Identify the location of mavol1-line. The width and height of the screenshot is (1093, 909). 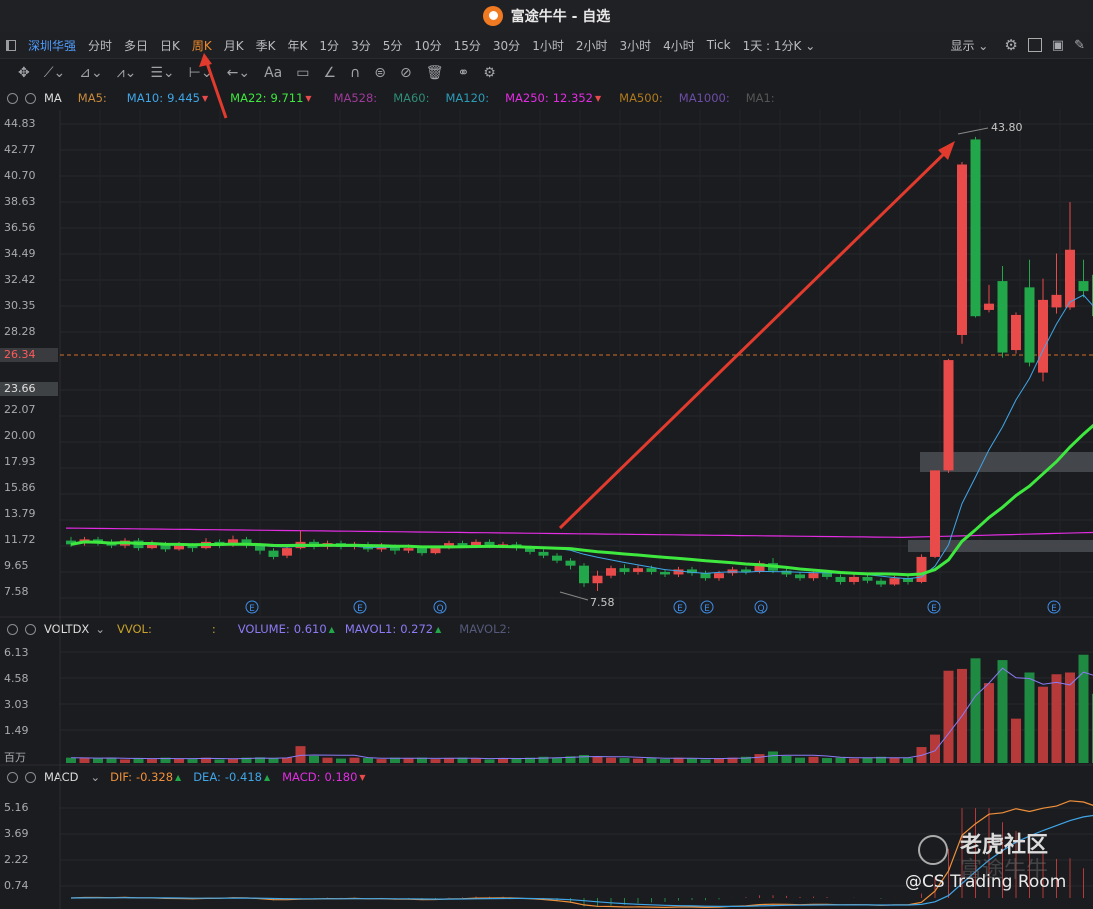
(581, 713).